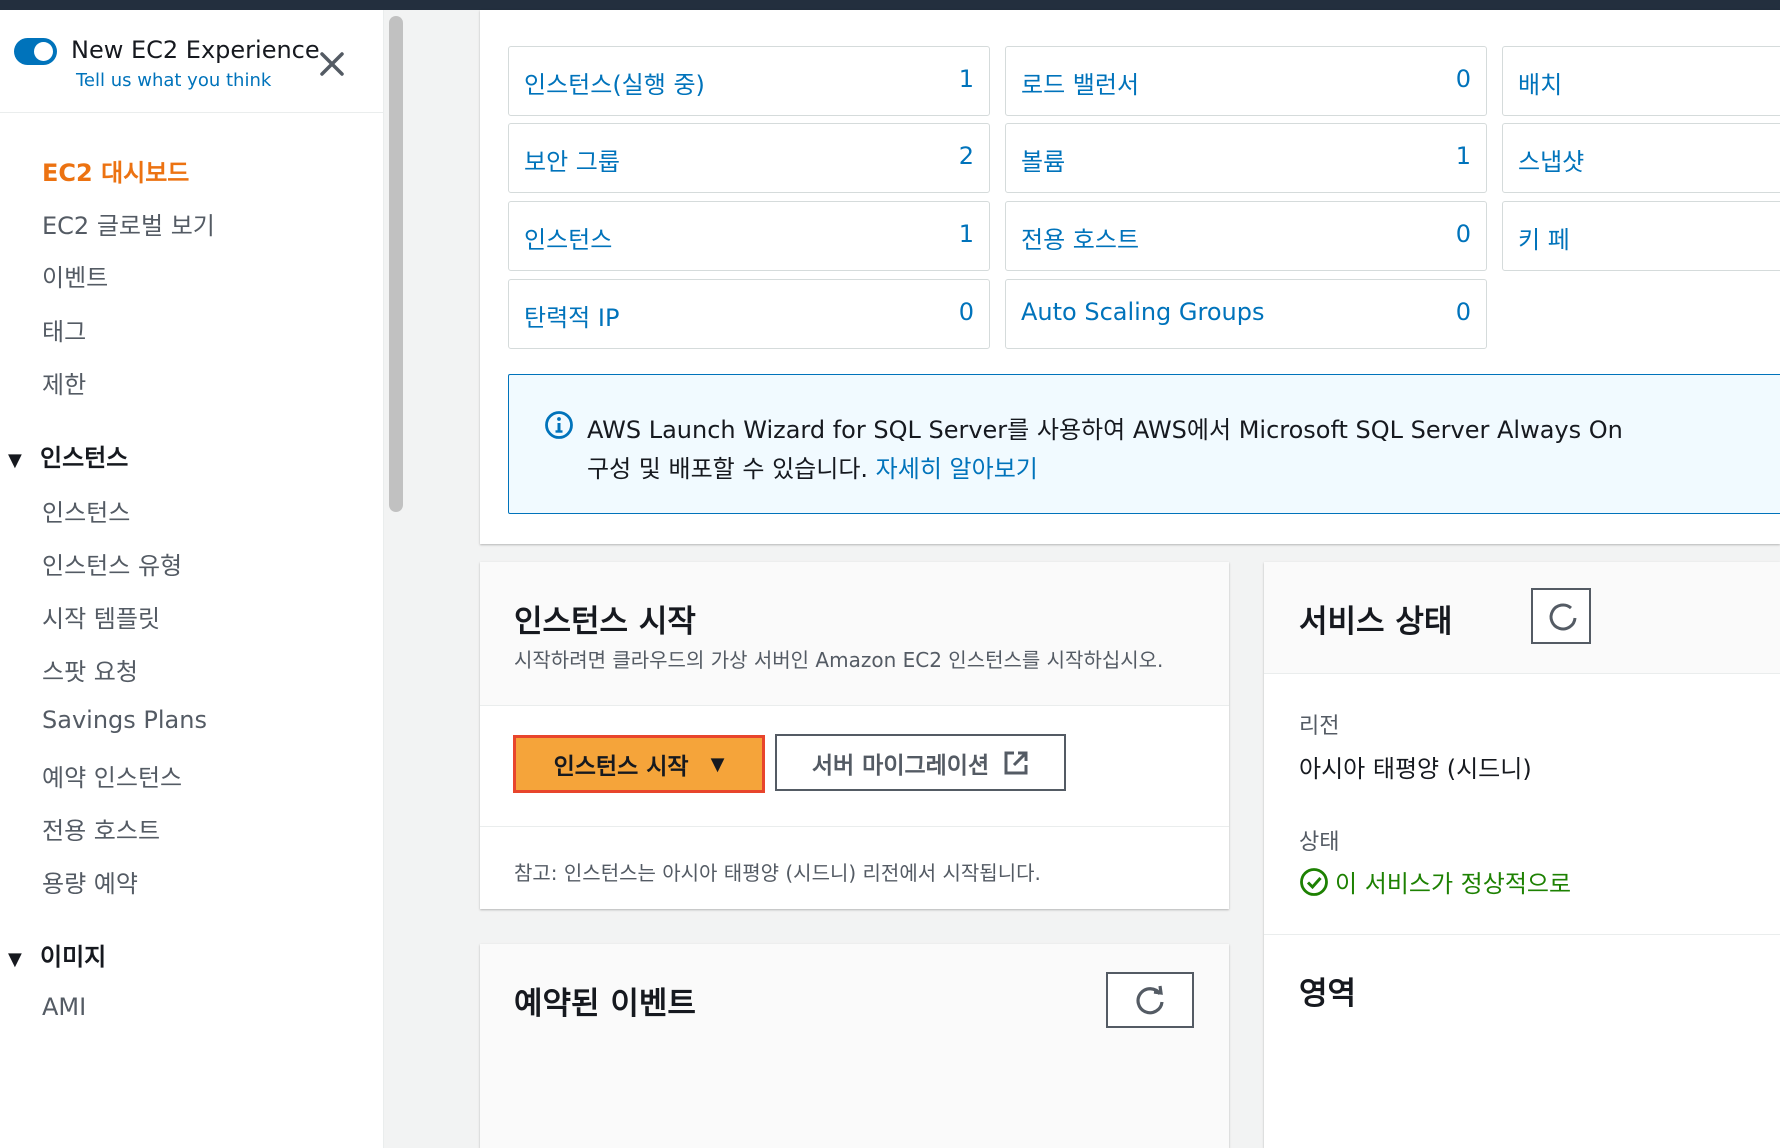 The width and height of the screenshot is (1780, 1148). I want to click on server-migration-label: 서버 마이그레이션, so click(900, 765).